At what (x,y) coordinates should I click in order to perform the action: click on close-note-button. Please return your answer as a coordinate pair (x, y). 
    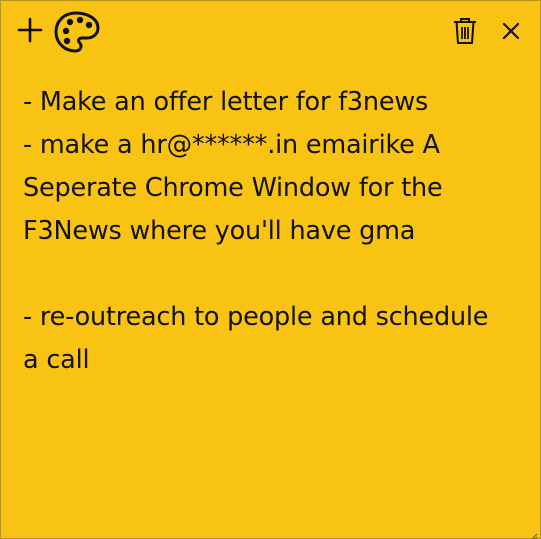
    Looking at the image, I should click on (511, 31).